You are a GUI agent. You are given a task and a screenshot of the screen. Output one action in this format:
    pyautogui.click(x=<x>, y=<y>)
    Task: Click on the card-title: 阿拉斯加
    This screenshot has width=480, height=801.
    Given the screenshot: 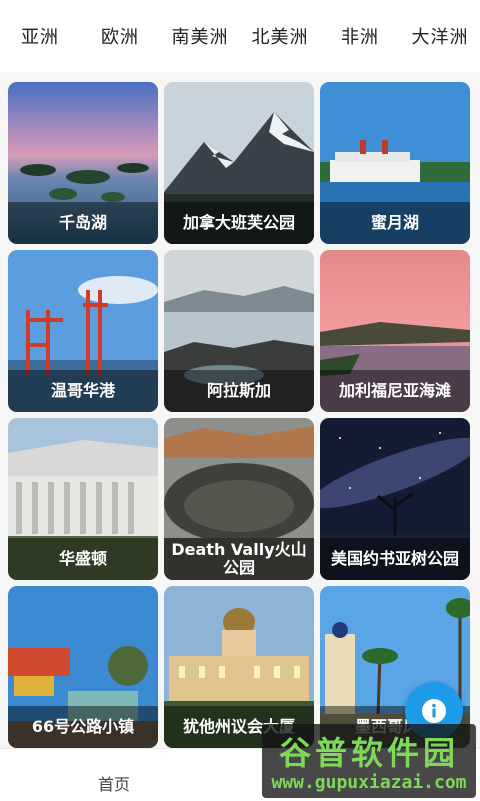 What is the action you would take?
    pyautogui.click(x=239, y=391)
    